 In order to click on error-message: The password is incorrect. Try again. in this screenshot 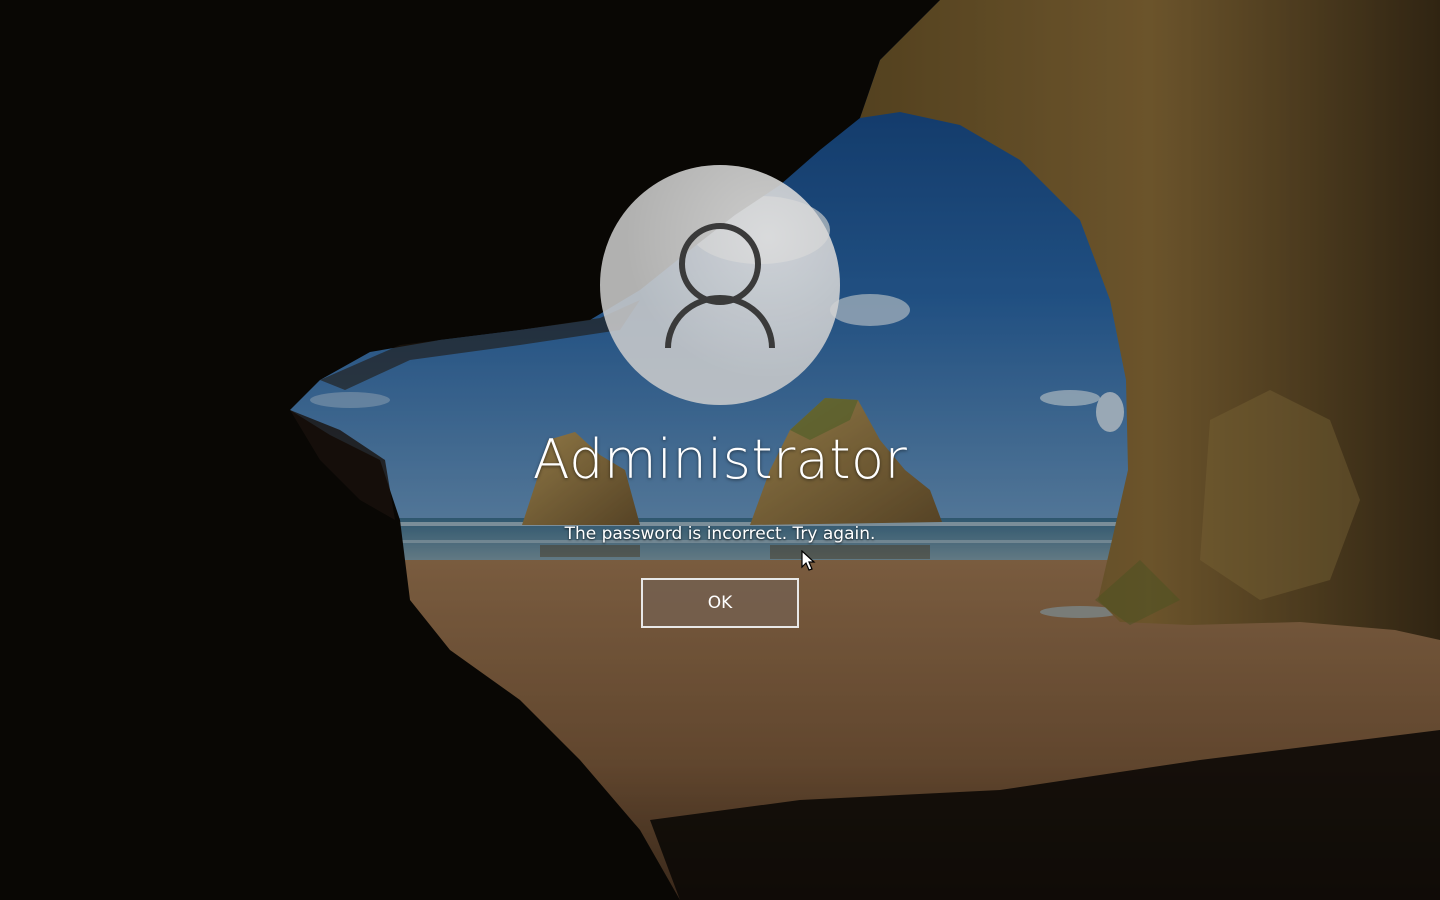, I will do `click(720, 534)`.